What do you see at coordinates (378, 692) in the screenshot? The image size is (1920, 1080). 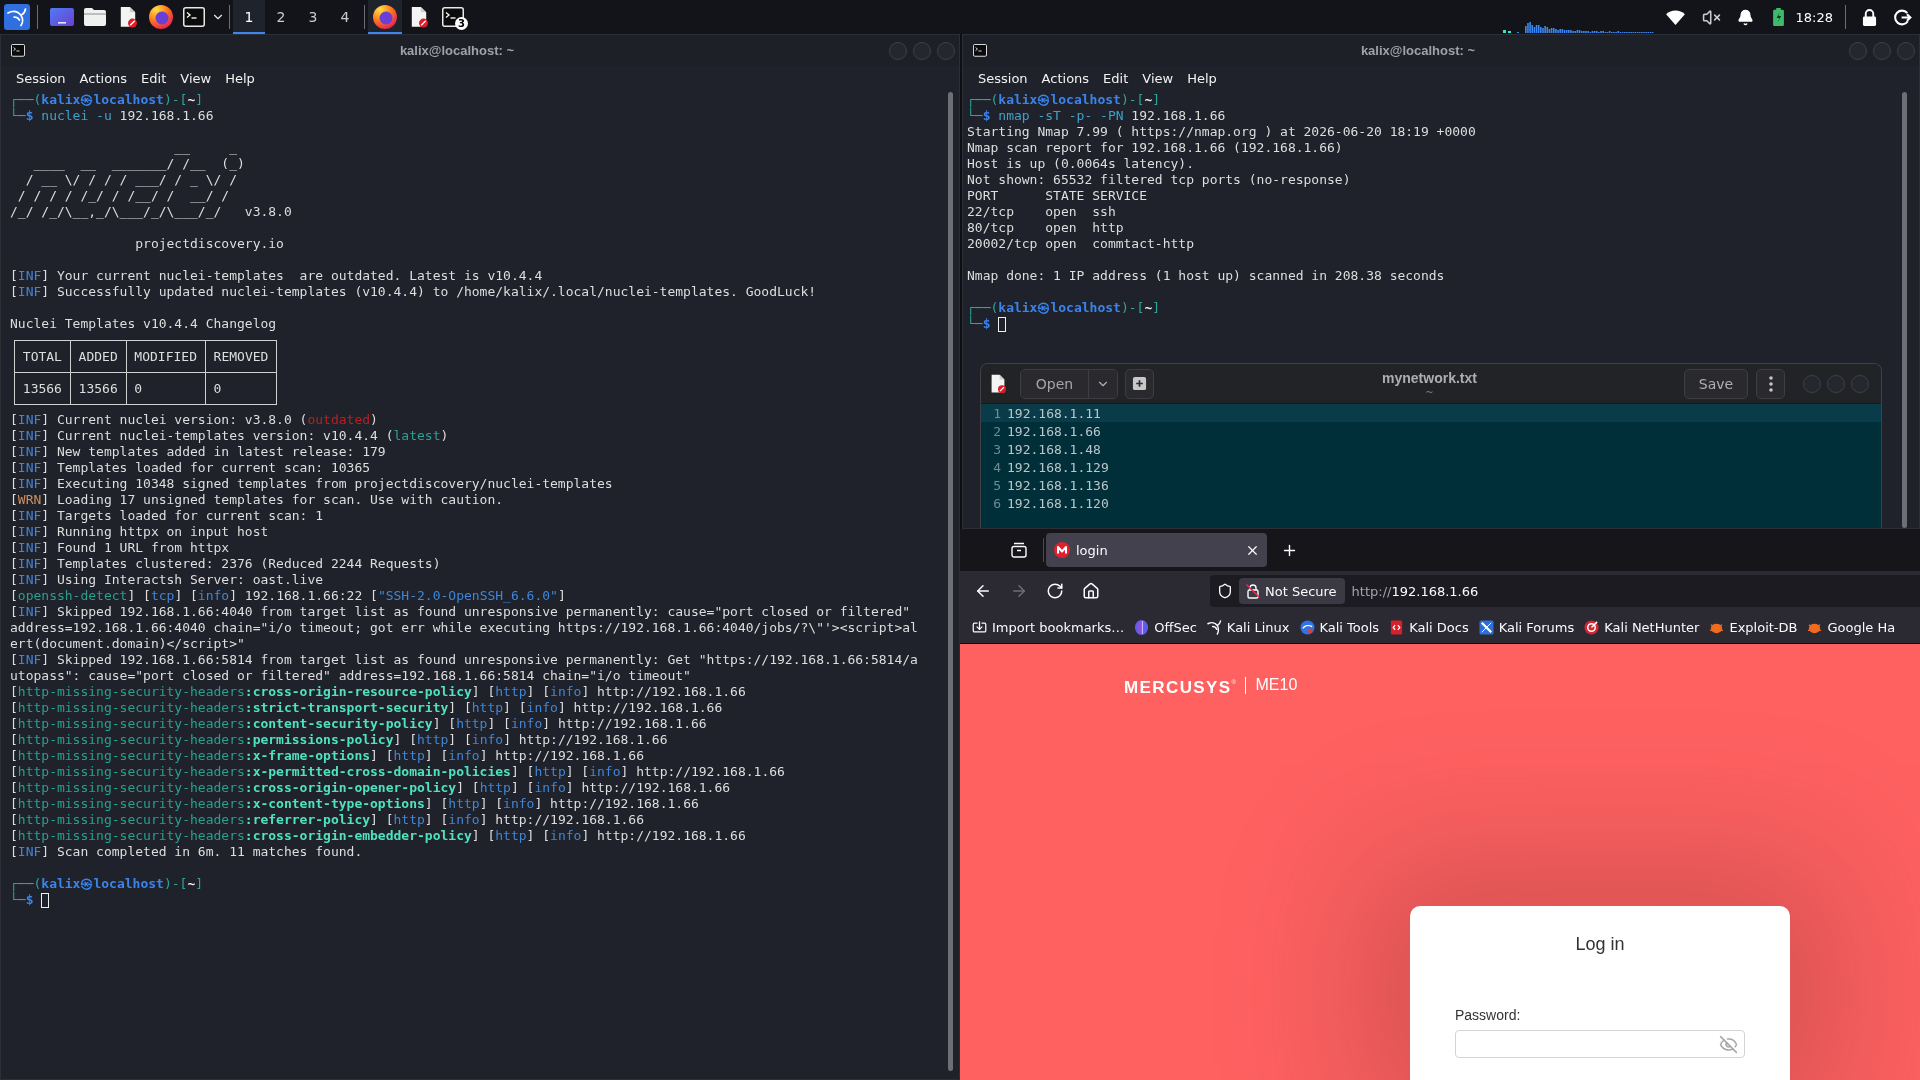 I see `terminal-line: [http-missing-security-headers:cross-origin-resource-policy] [http] [info] http://192.168.1.66` at bounding box center [378, 692].